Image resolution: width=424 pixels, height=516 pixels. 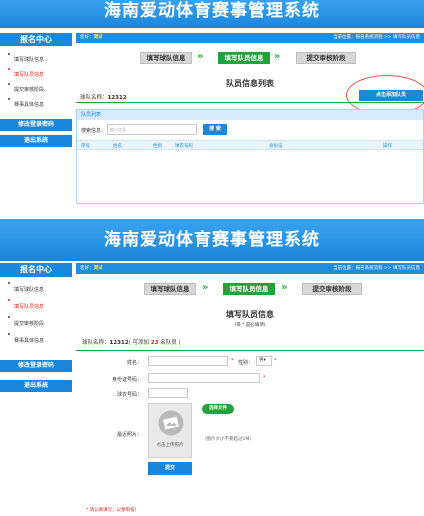 I want to click on column-header: 身份证, so click(x=276, y=146).